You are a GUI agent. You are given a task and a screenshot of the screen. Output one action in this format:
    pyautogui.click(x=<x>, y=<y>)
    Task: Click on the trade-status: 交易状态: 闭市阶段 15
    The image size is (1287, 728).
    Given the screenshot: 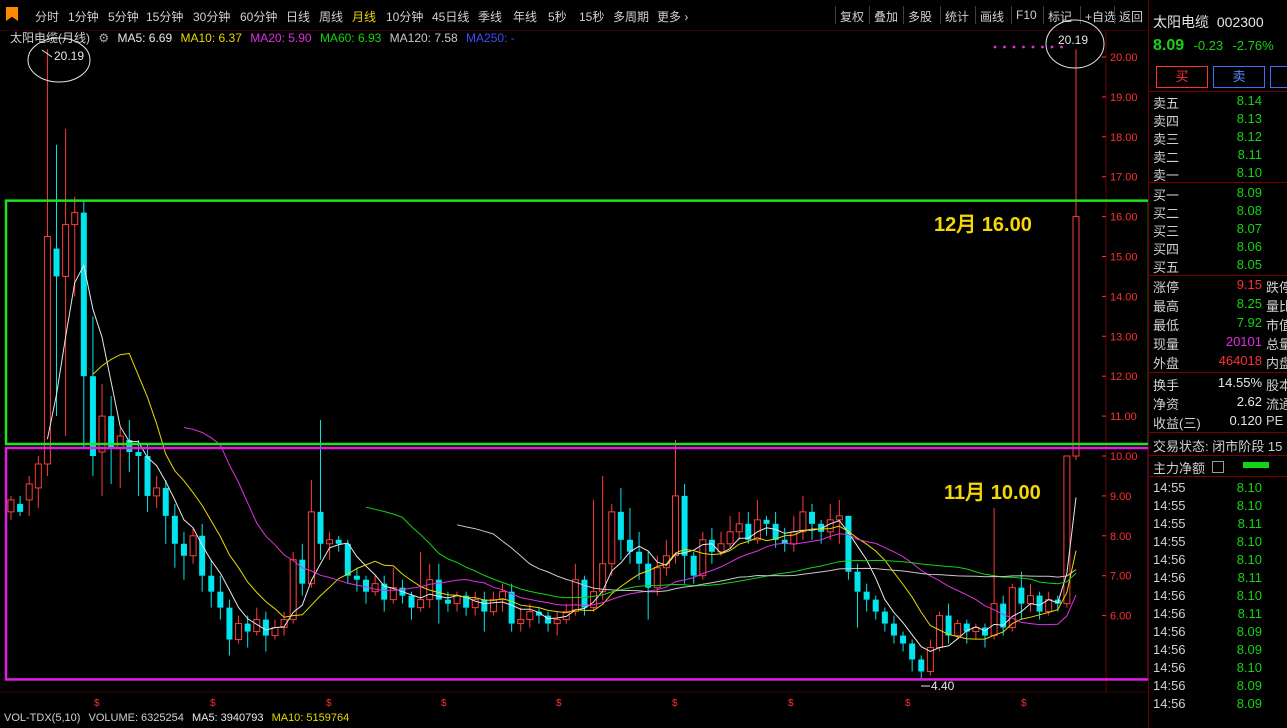 What is the action you would take?
    pyautogui.click(x=1218, y=446)
    